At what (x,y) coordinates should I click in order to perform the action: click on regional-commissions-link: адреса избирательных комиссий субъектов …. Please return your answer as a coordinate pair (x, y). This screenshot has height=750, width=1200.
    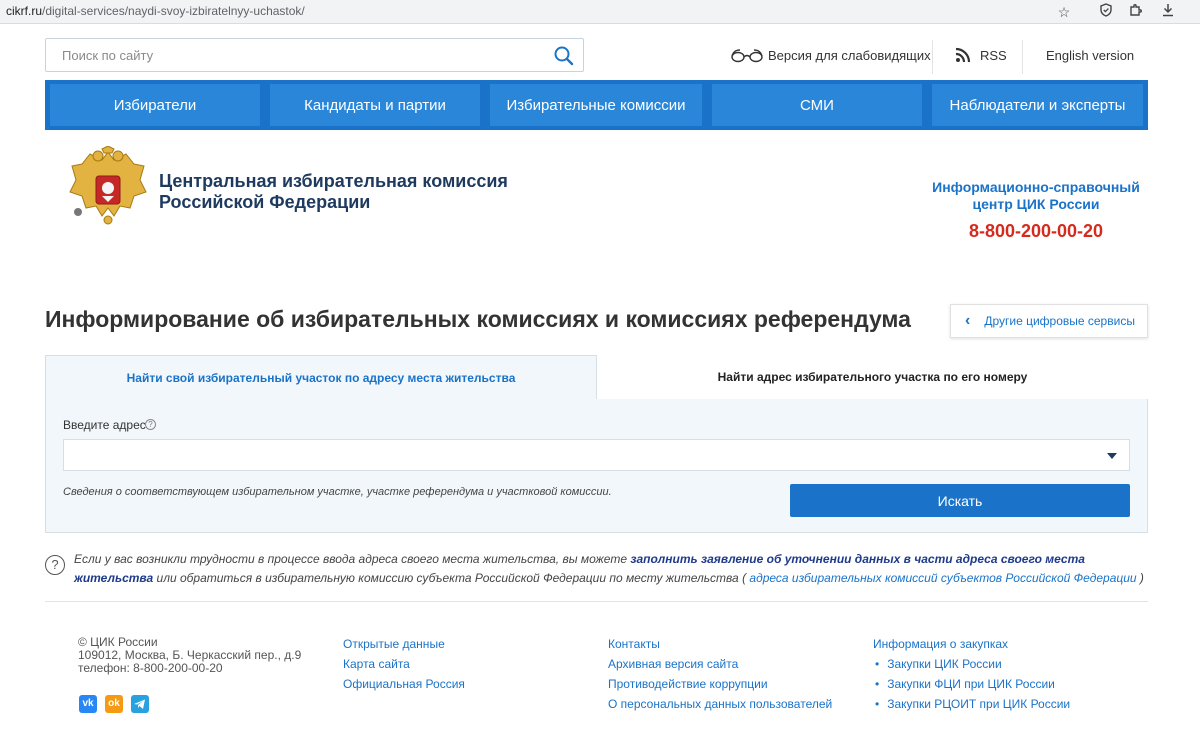
    Looking at the image, I should click on (942, 578).